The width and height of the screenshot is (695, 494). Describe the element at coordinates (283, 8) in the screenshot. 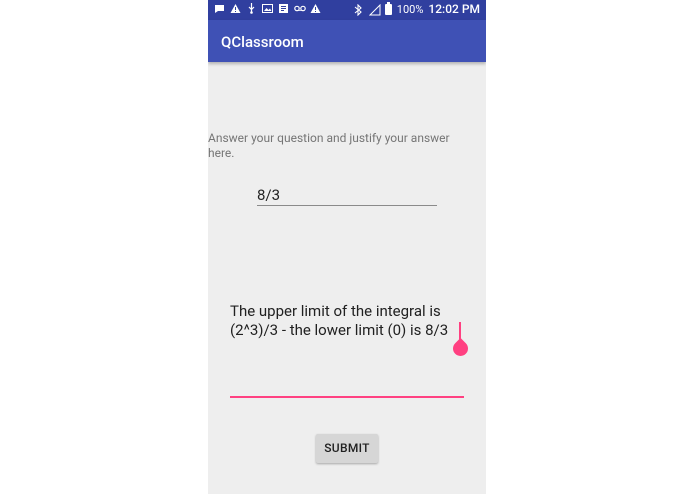

I see `note-icon` at that location.